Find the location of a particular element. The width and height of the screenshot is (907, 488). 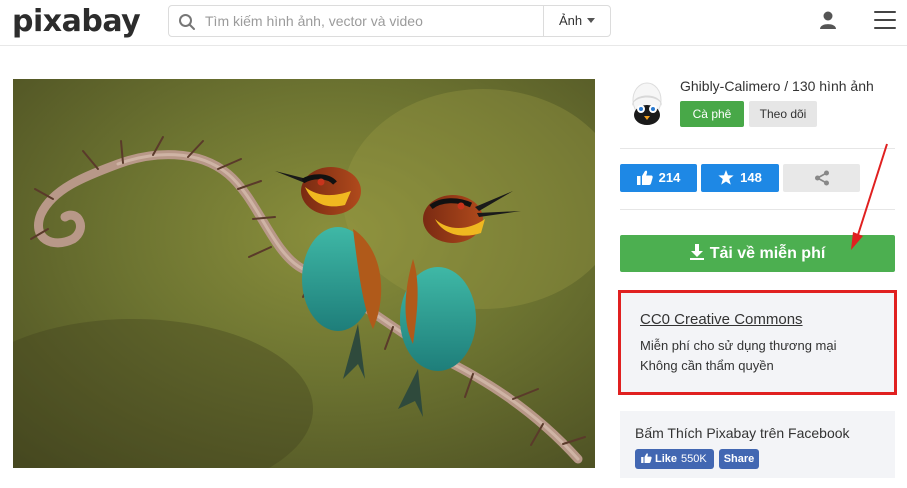

download-button: Tải về miễn phí is located at coordinates (757, 253).